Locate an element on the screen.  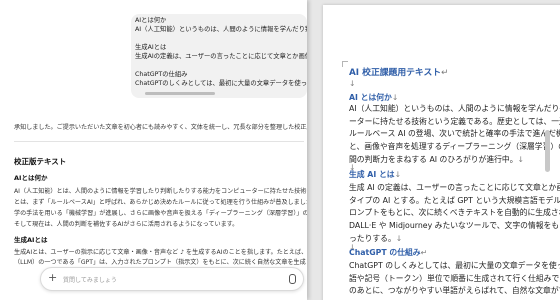
line-text: ーターに持たせる技術という定義である。歴史としては、一連のル is located at coordinates (454, 121).